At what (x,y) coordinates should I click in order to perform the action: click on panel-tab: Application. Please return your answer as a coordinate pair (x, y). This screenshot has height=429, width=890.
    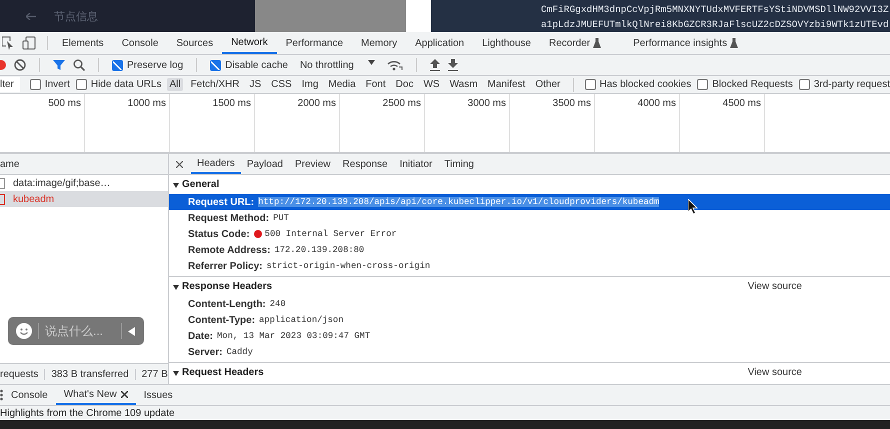
    Looking at the image, I should click on (440, 43).